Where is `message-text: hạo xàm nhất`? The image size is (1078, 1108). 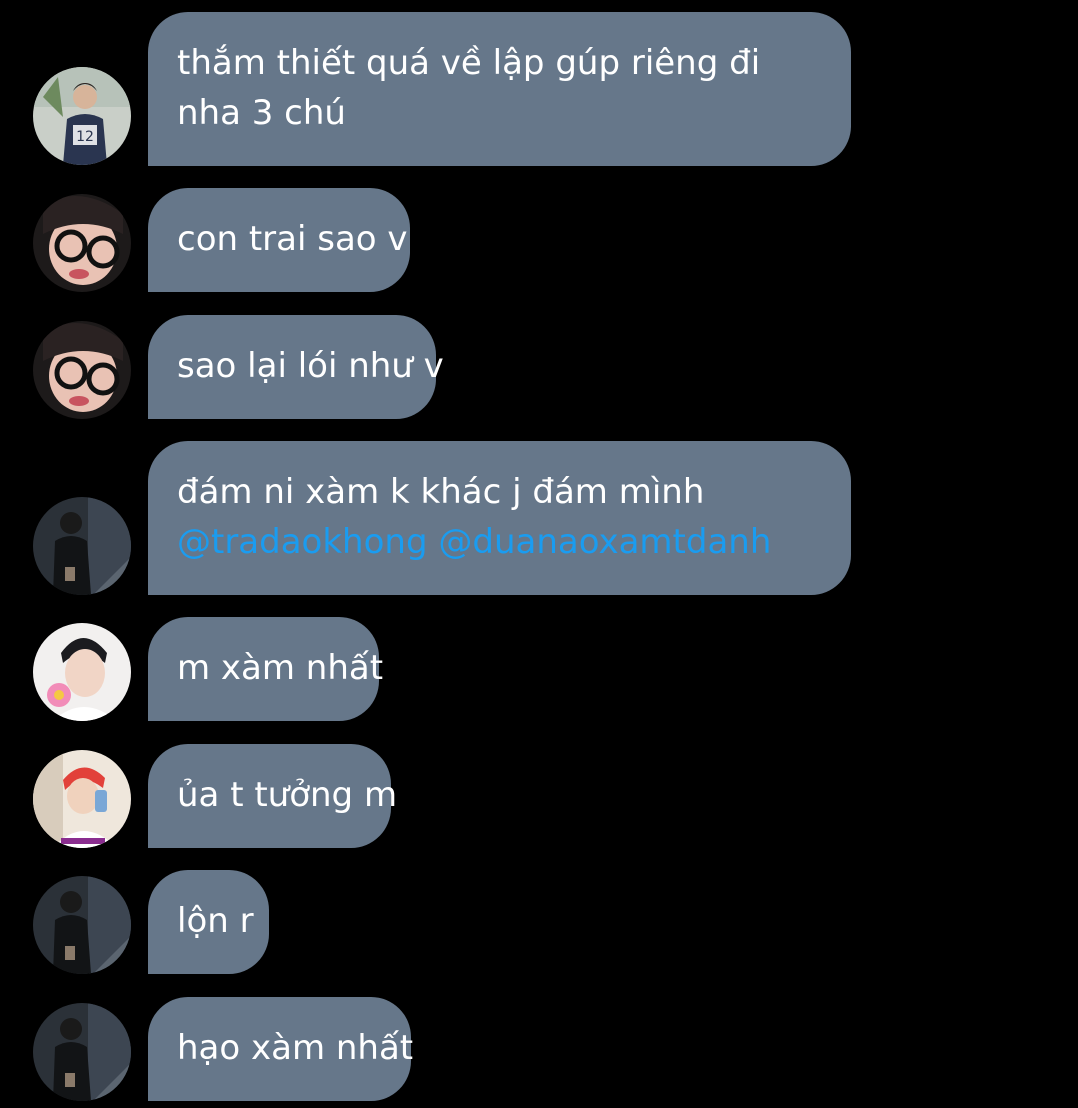
message-text: hạo xàm nhất is located at coordinates (295, 1048).